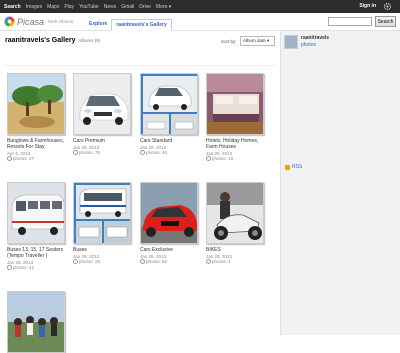 Image resolution: width=400 pixels, height=353 pixels. Describe the element at coordinates (236, 250) in the screenshot. I see `album-title: BIKES` at that location.